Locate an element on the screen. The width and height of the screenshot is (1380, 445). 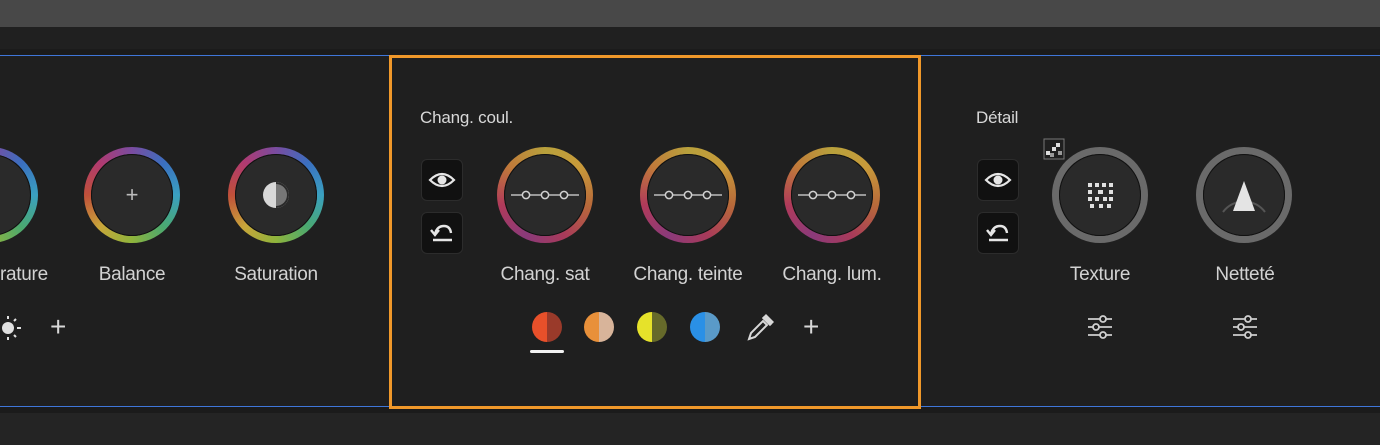
selected-swatch-indicator is located at coordinates (547, 351).